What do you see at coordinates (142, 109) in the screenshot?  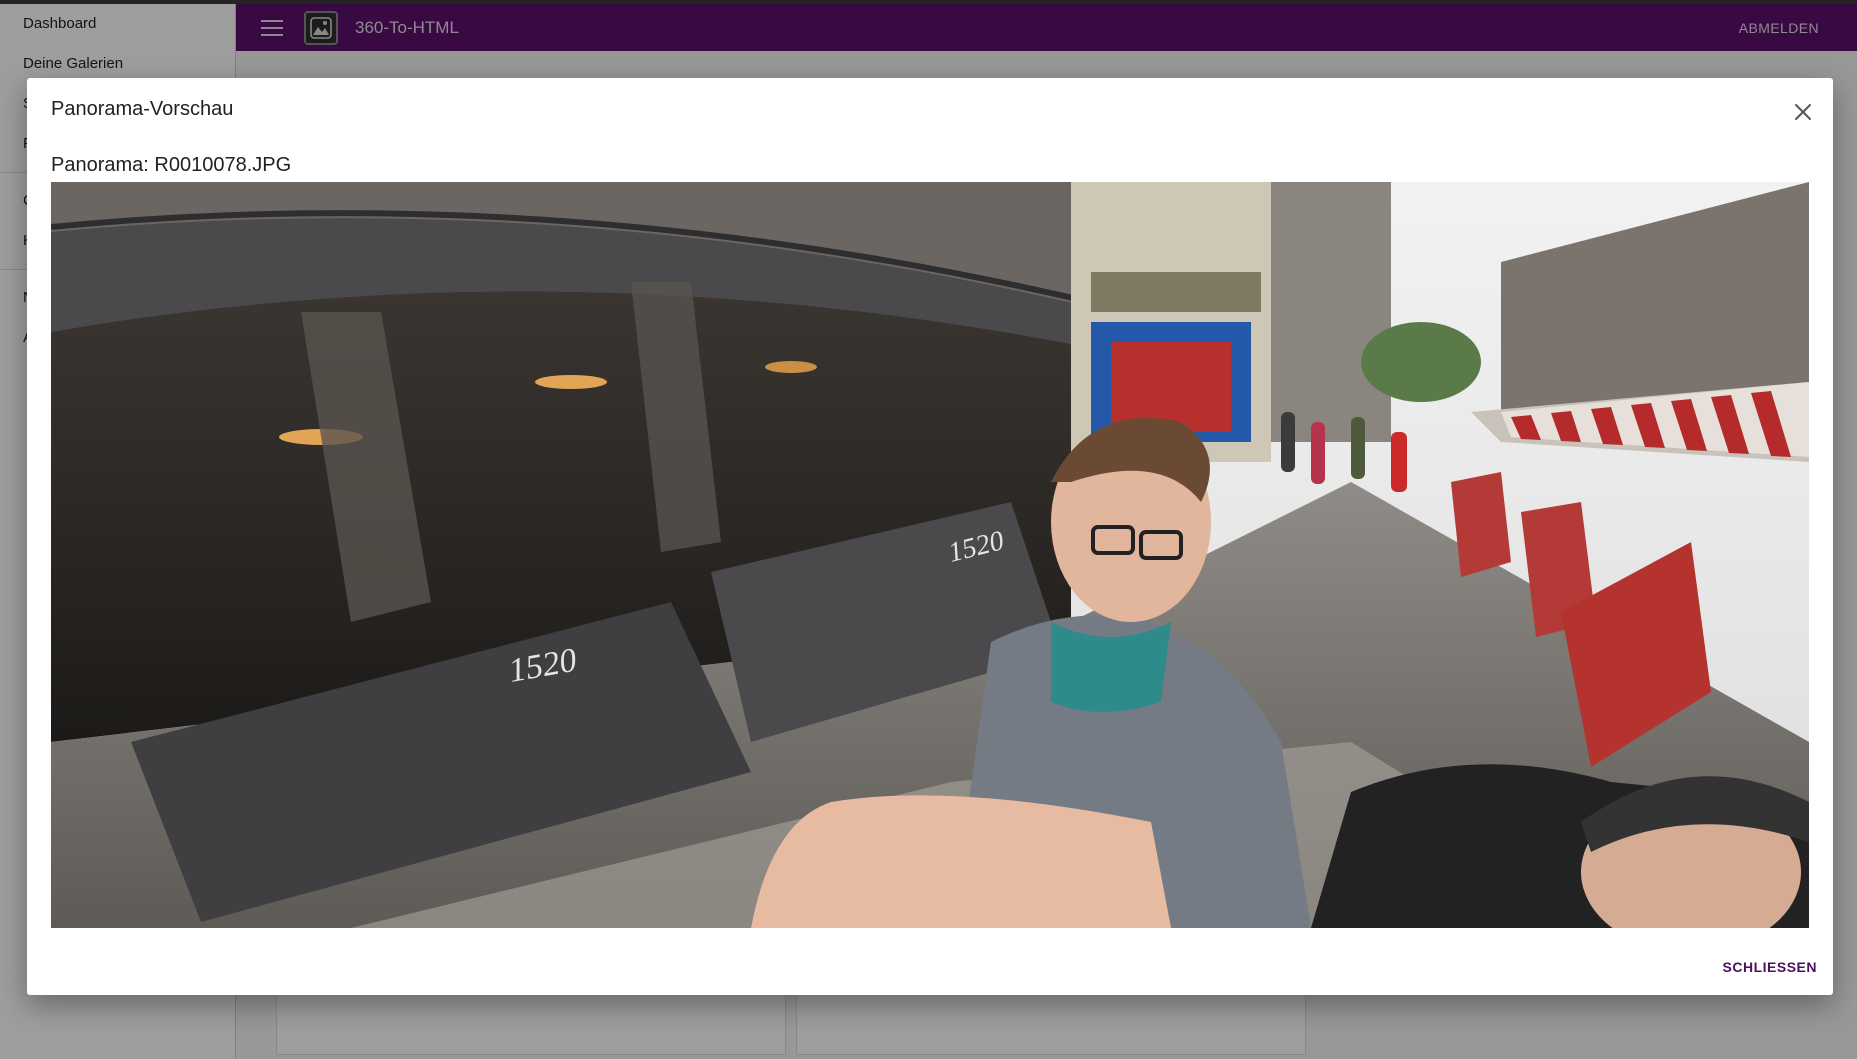 I see `dialog-title: Panorama-Vorschau` at bounding box center [142, 109].